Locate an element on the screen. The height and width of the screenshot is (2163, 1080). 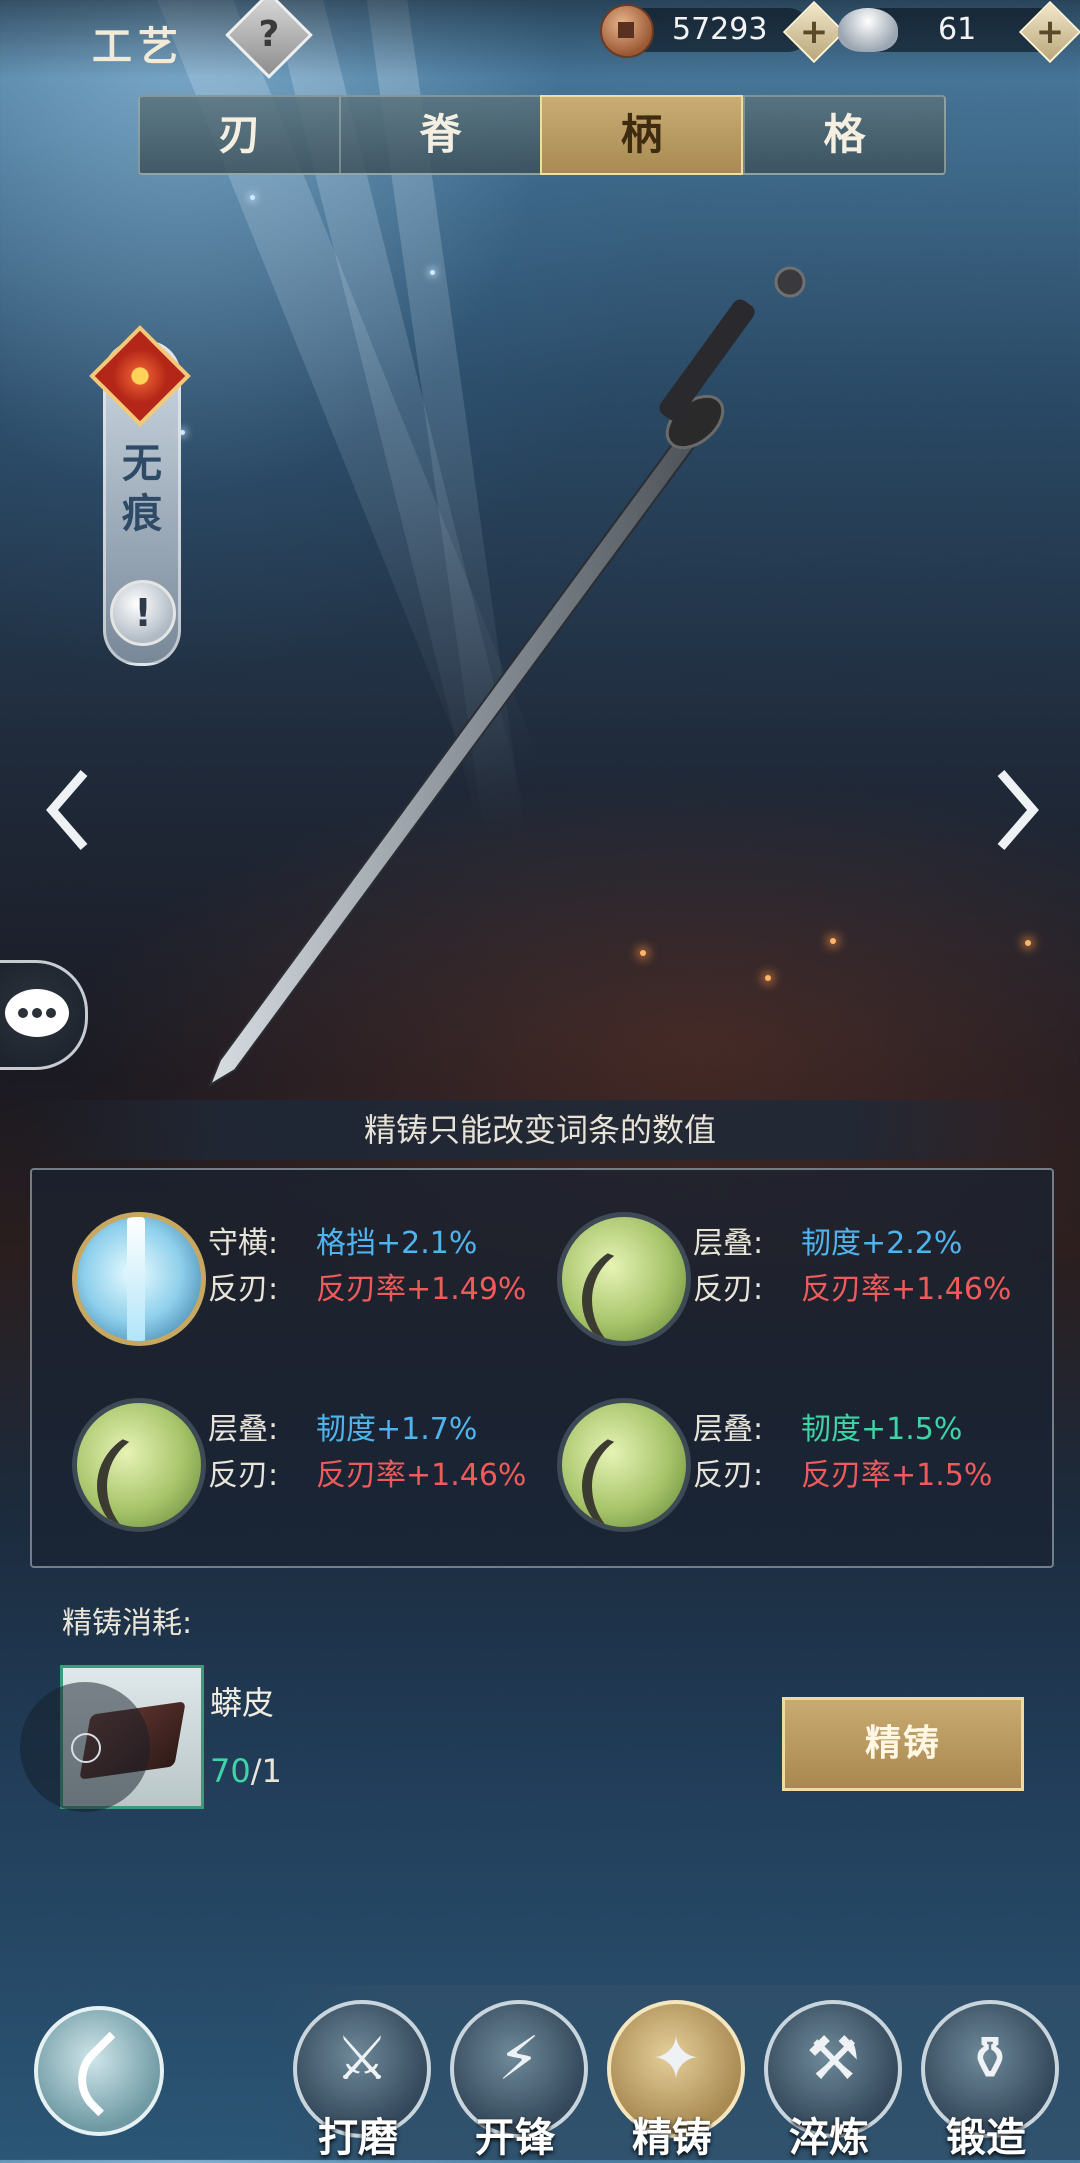
refine-button: 精铸 is located at coordinates (903, 1744).